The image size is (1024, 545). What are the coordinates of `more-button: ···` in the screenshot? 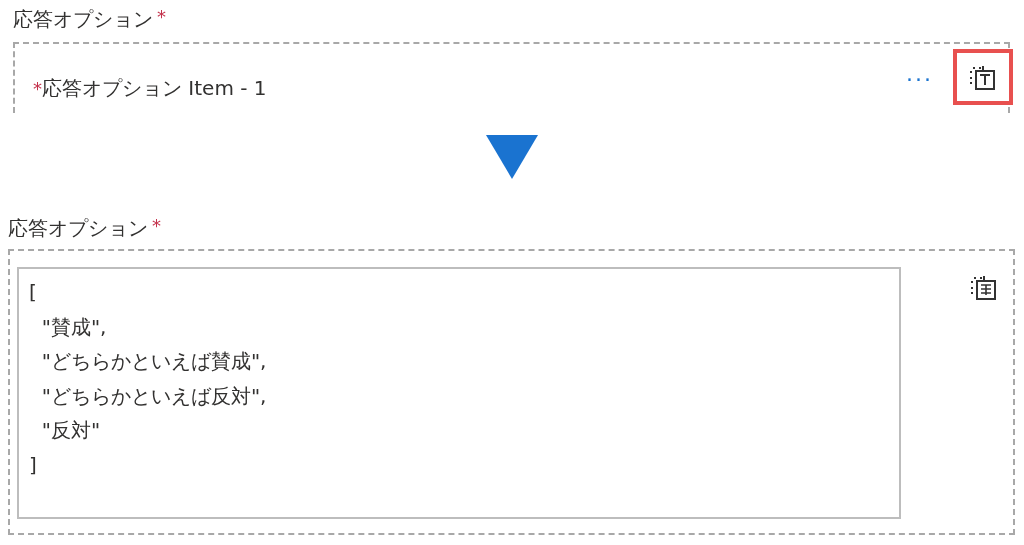 It's located at (919, 79).